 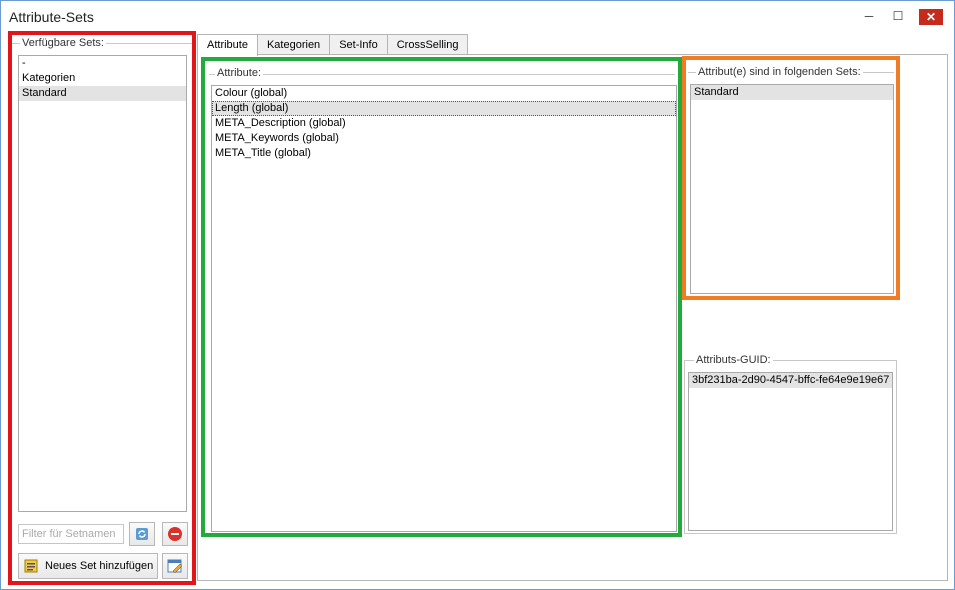 I want to click on available-sets-label: Verfügbare Sets:, so click(x=63, y=43).